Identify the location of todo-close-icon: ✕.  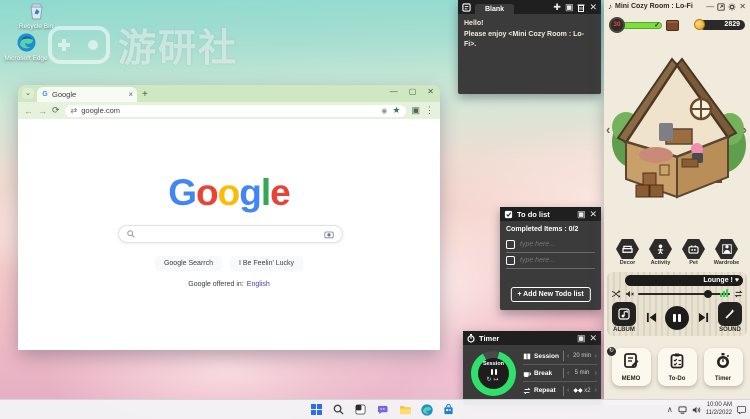
(593, 214).